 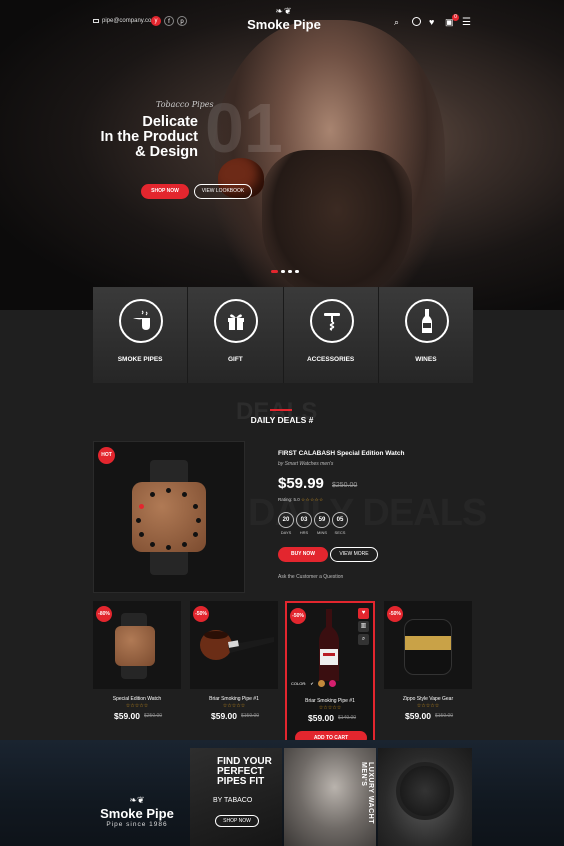 What do you see at coordinates (416, 21) in the screenshot?
I see `account-icon` at bounding box center [416, 21].